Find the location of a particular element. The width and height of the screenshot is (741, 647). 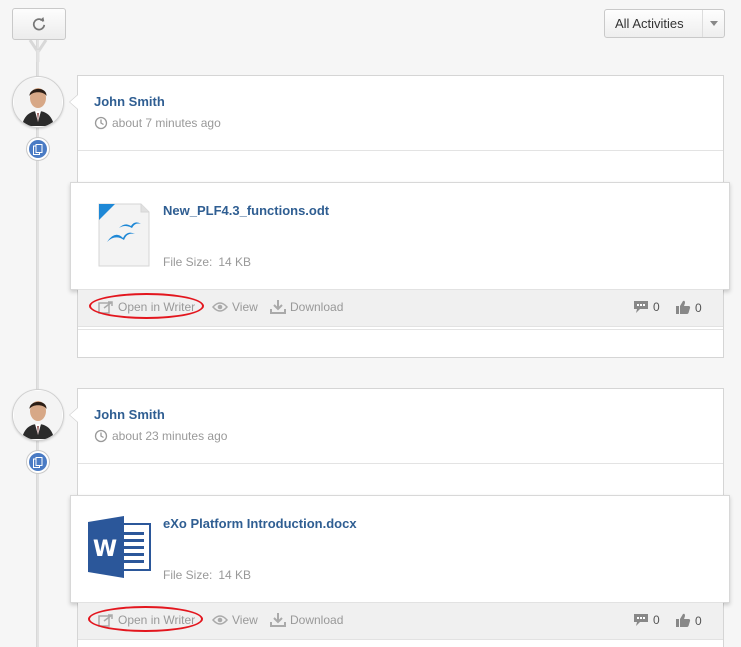

svg-text: W is located at coordinates (105, 549).